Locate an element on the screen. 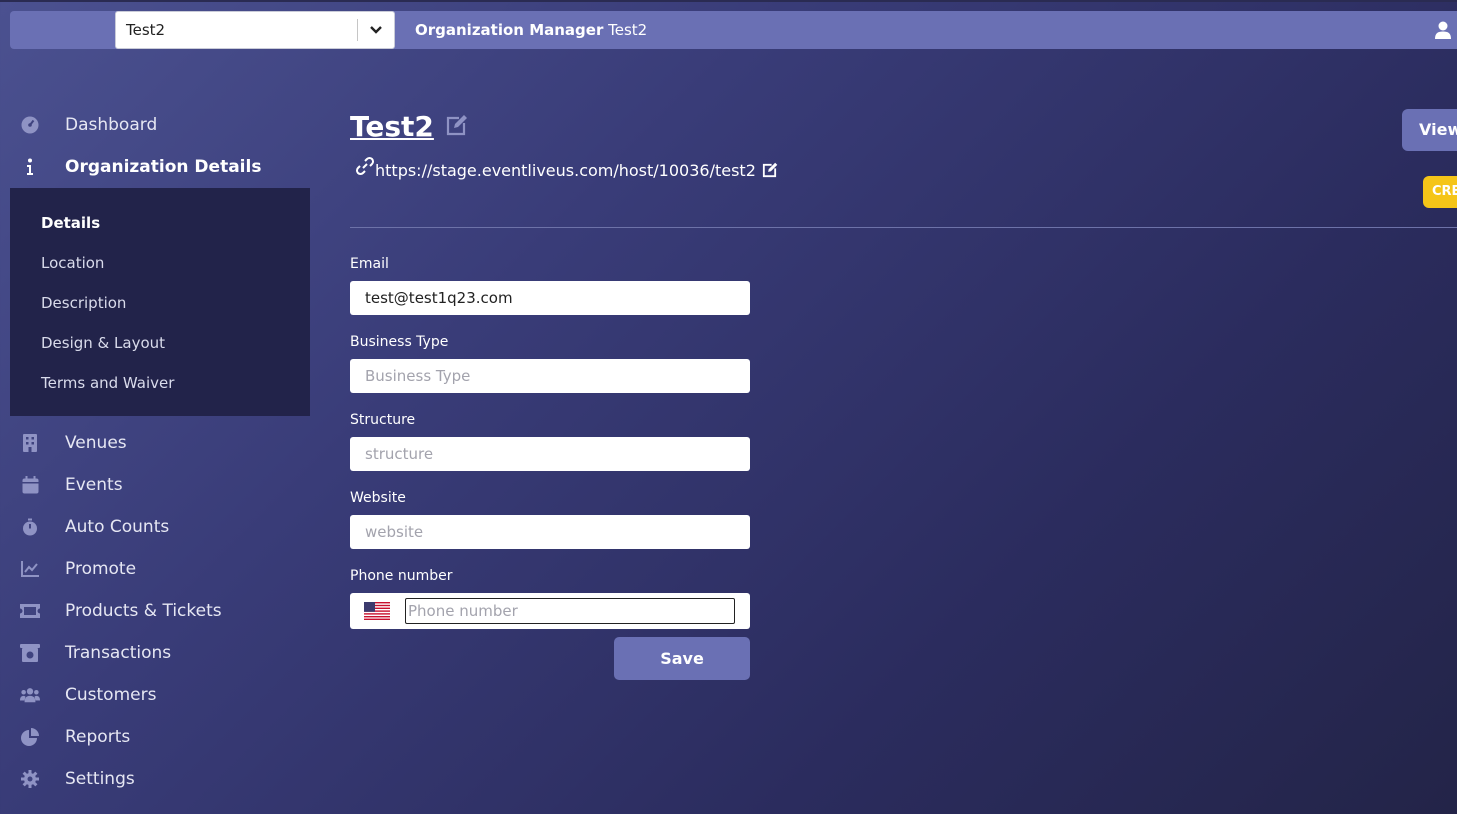 This screenshot has width=1457, height=814. stopwatch-icon is located at coordinates (30, 527).